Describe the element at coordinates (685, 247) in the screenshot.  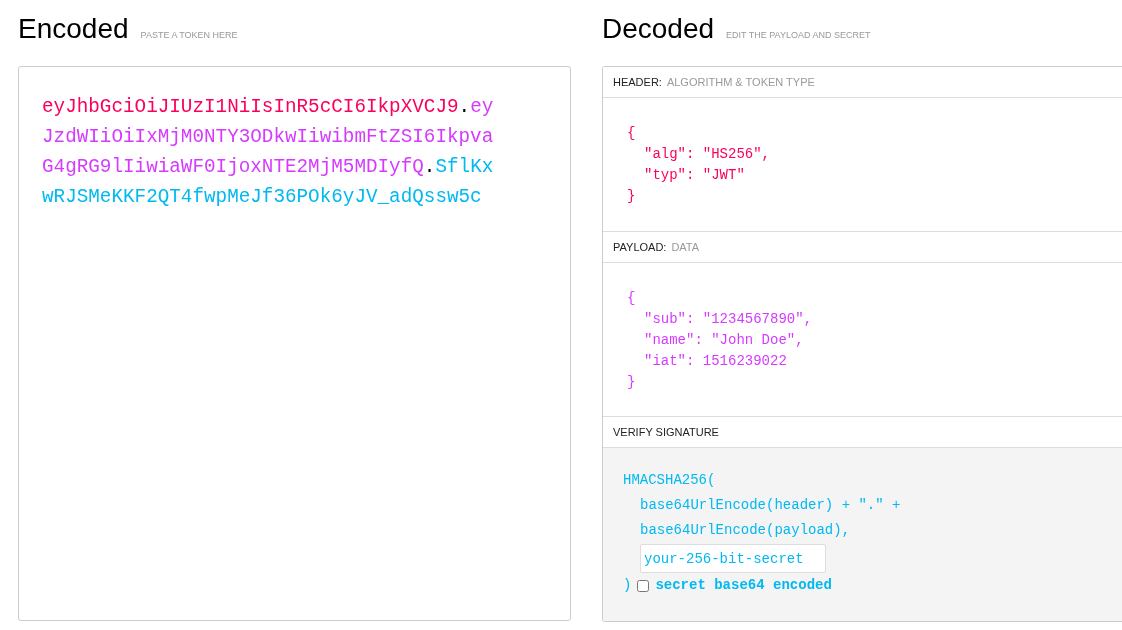
I see `section-sublabel: DATA` at that location.